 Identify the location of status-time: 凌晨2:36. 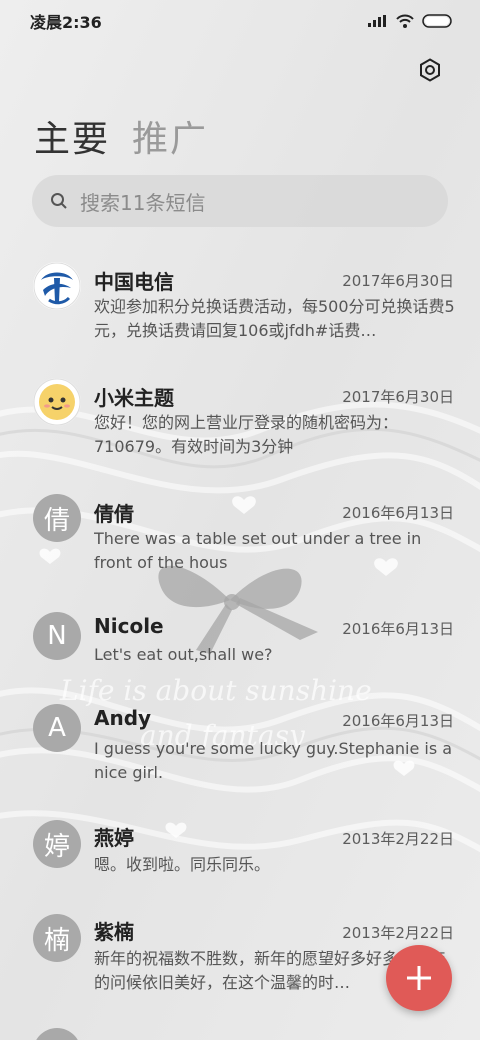
(66, 22).